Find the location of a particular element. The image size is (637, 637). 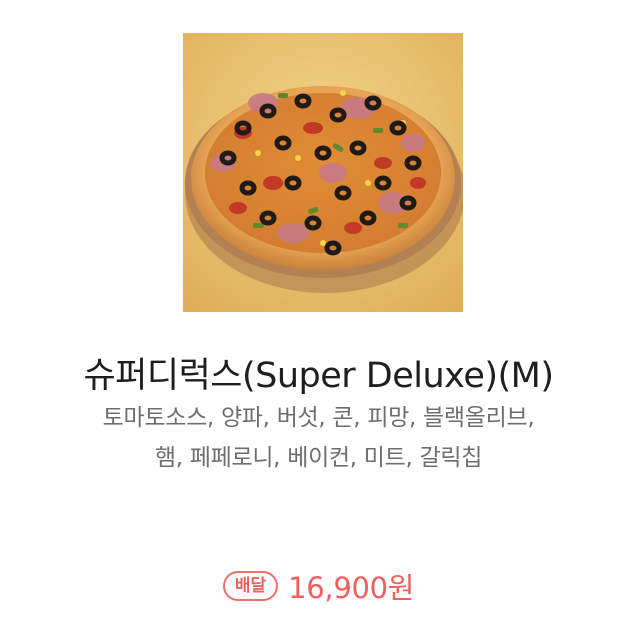

price: 16,900원 is located at coordinates (351, 588).